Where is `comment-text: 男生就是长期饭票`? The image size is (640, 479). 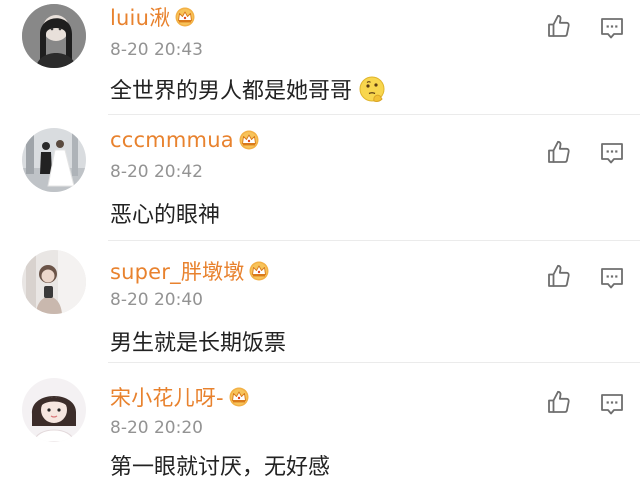 comment-text: 男生就是长期饭票 is located at coordinates (198, 341).